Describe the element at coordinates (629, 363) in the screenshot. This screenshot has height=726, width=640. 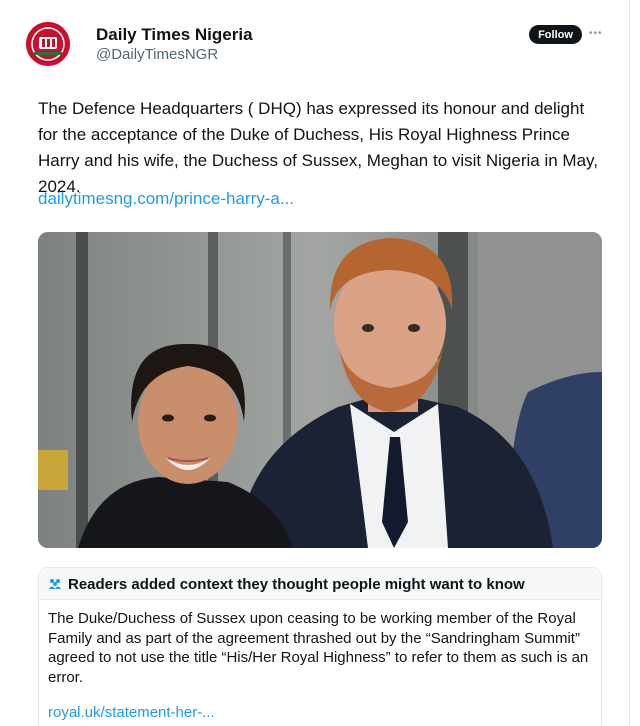
I see `timeline-divider` at that location.